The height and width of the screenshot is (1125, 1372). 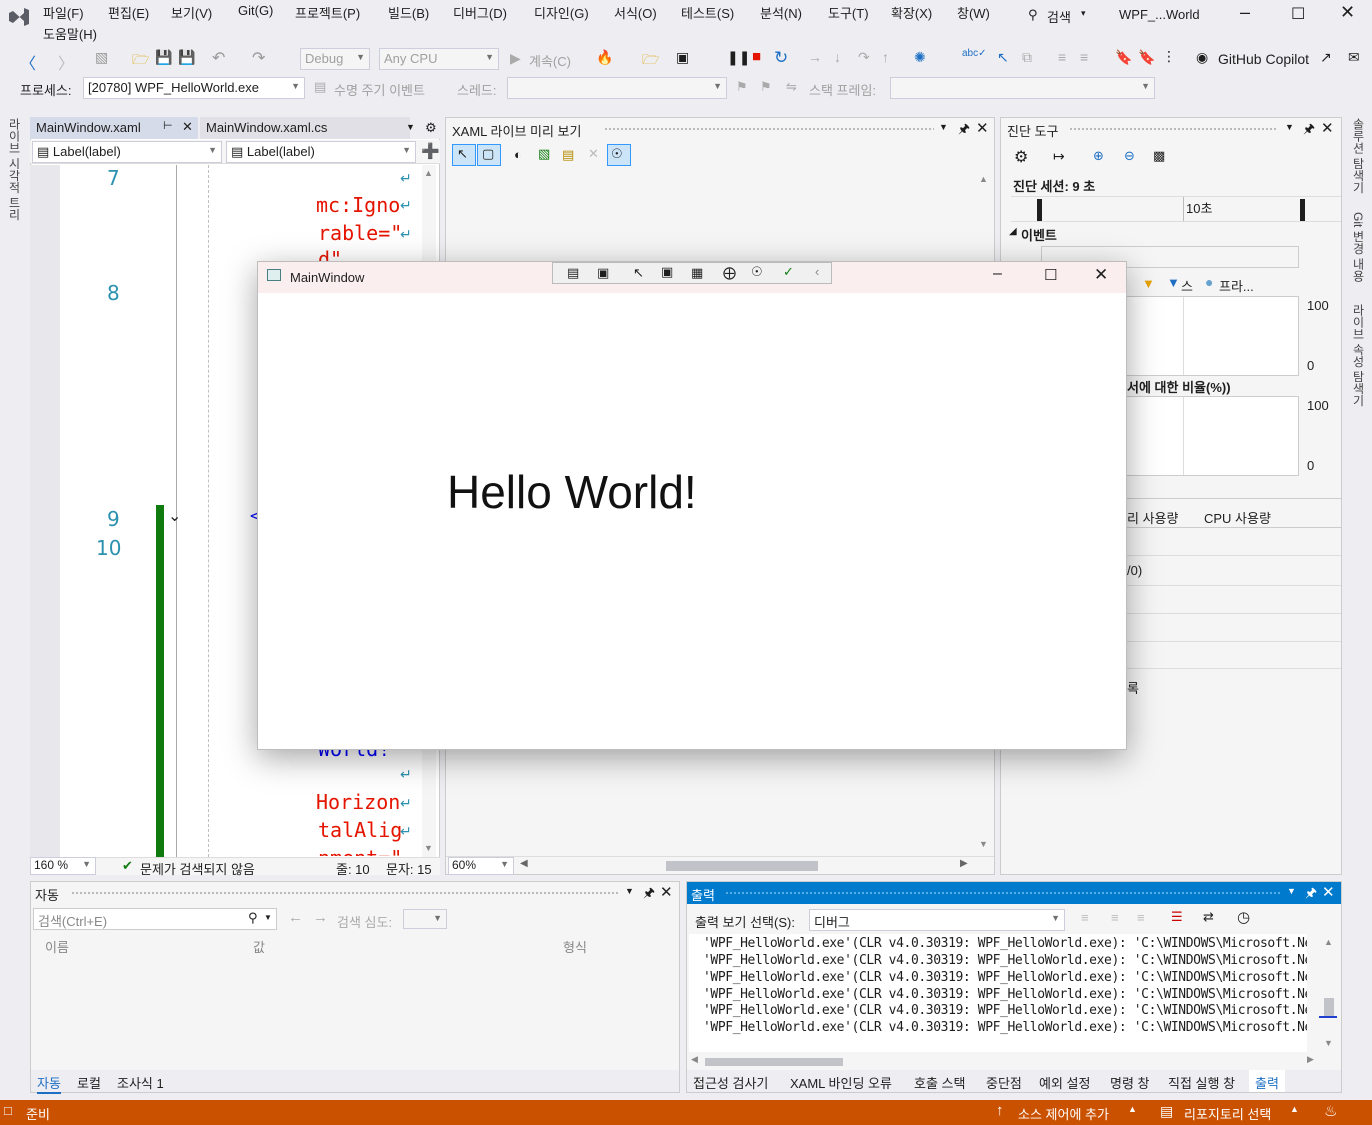 What do you see at coordinates (295, 917) in the screenshot?
I see `search-back-icon: ←` at bounding box center [295, 917].